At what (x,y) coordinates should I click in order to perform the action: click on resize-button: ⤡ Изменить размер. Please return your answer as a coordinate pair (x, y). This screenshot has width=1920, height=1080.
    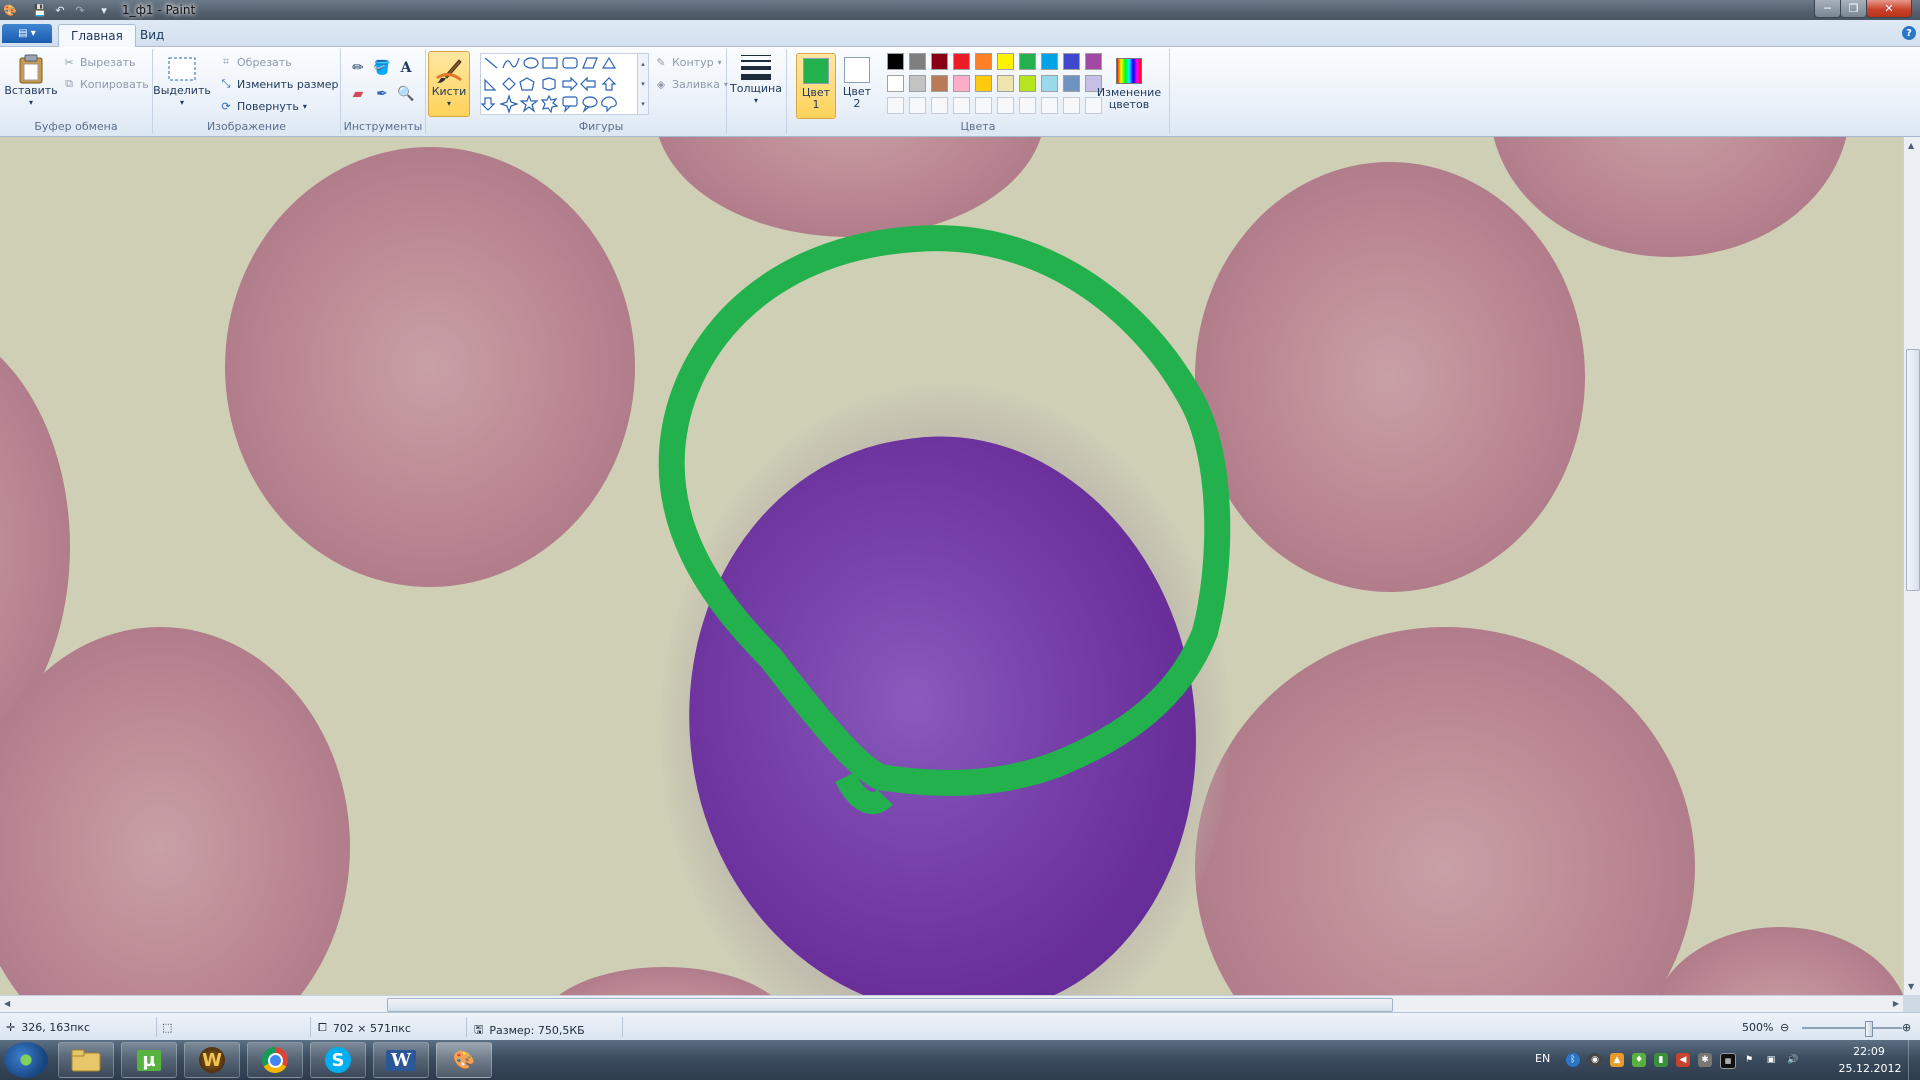
    Looking at the image, I should click on (279, 84).